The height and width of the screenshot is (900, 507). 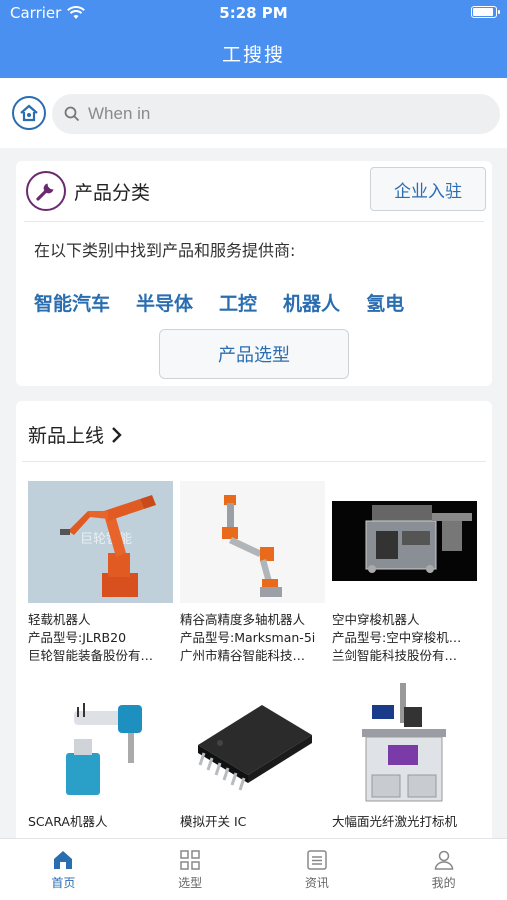 I want to click on tab-mine: 我的, so click(x=443, y=869).